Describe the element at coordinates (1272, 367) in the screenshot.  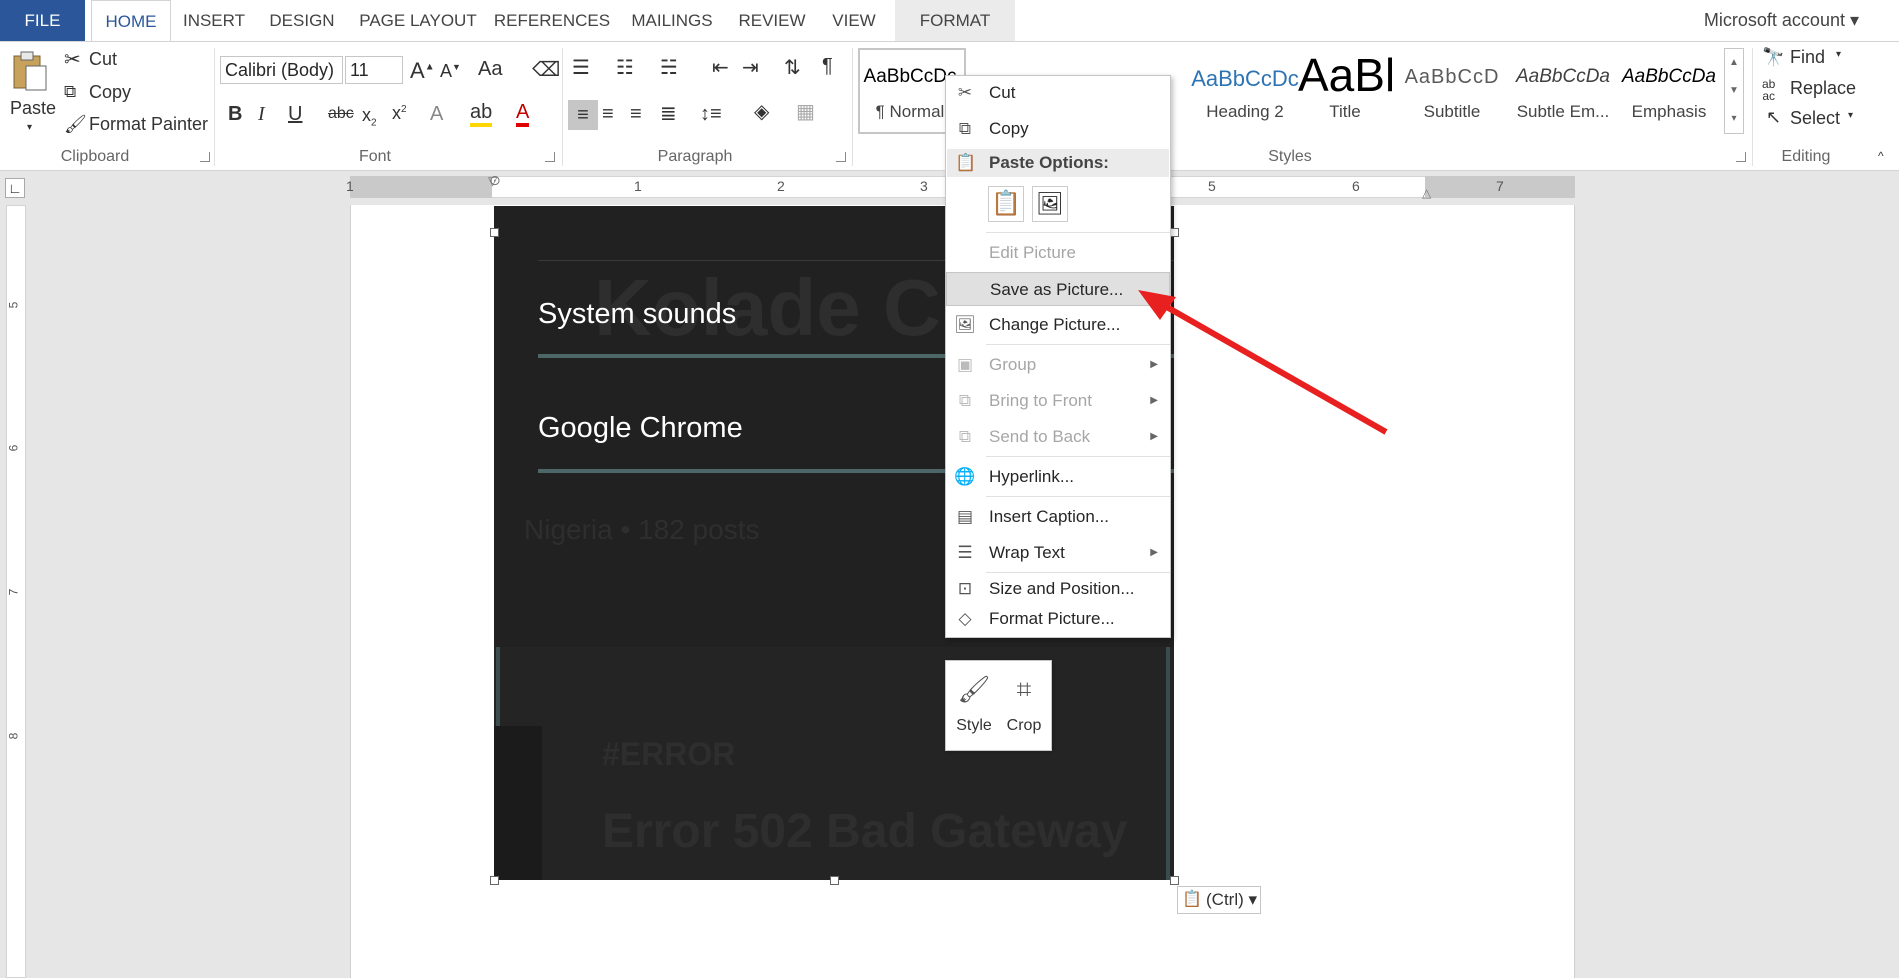
I see `annotation-arrow-line` at that location.